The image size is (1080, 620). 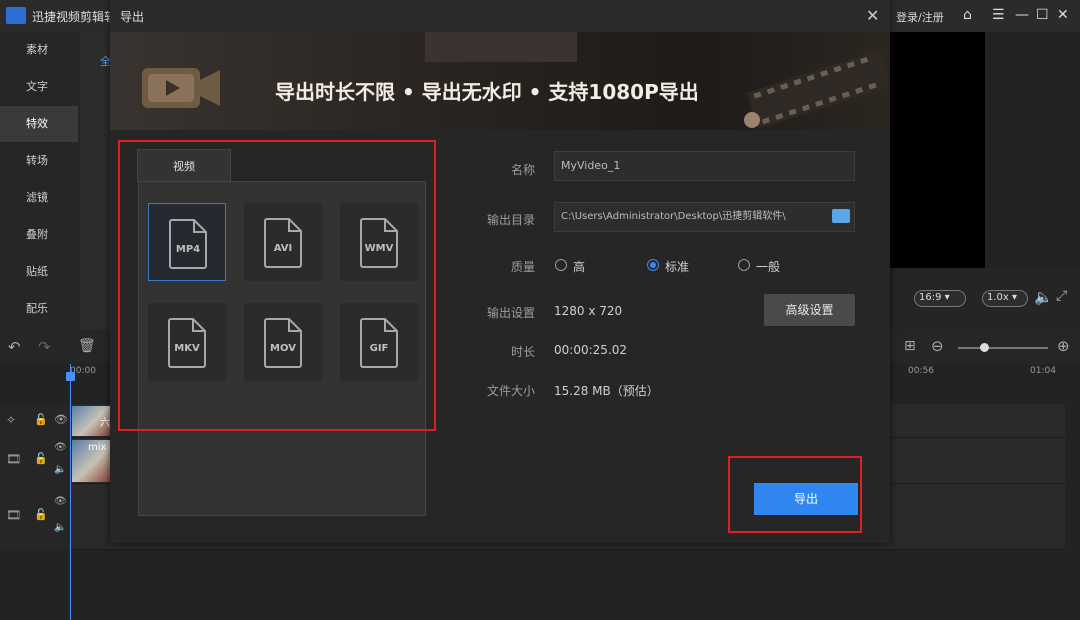 I want to click on redo-icon: ↷, so click(x=44, y=347).